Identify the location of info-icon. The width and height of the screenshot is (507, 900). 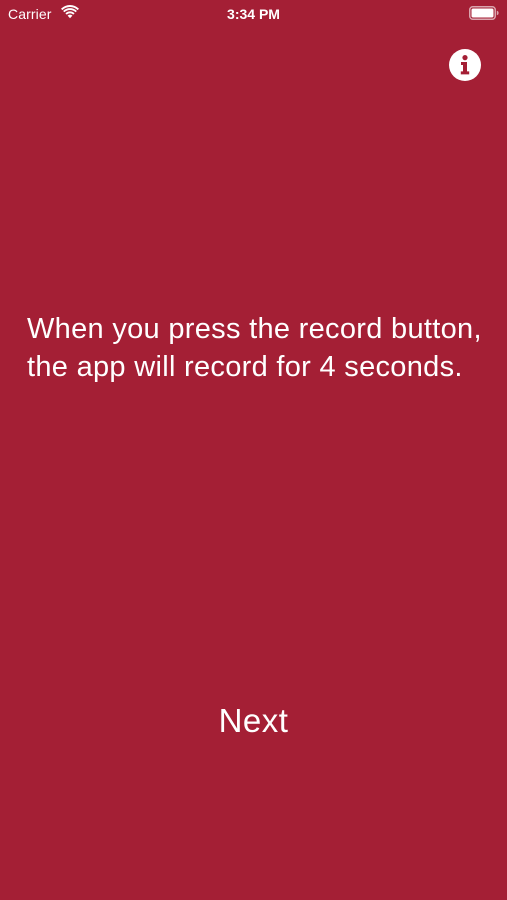
(465, 65).